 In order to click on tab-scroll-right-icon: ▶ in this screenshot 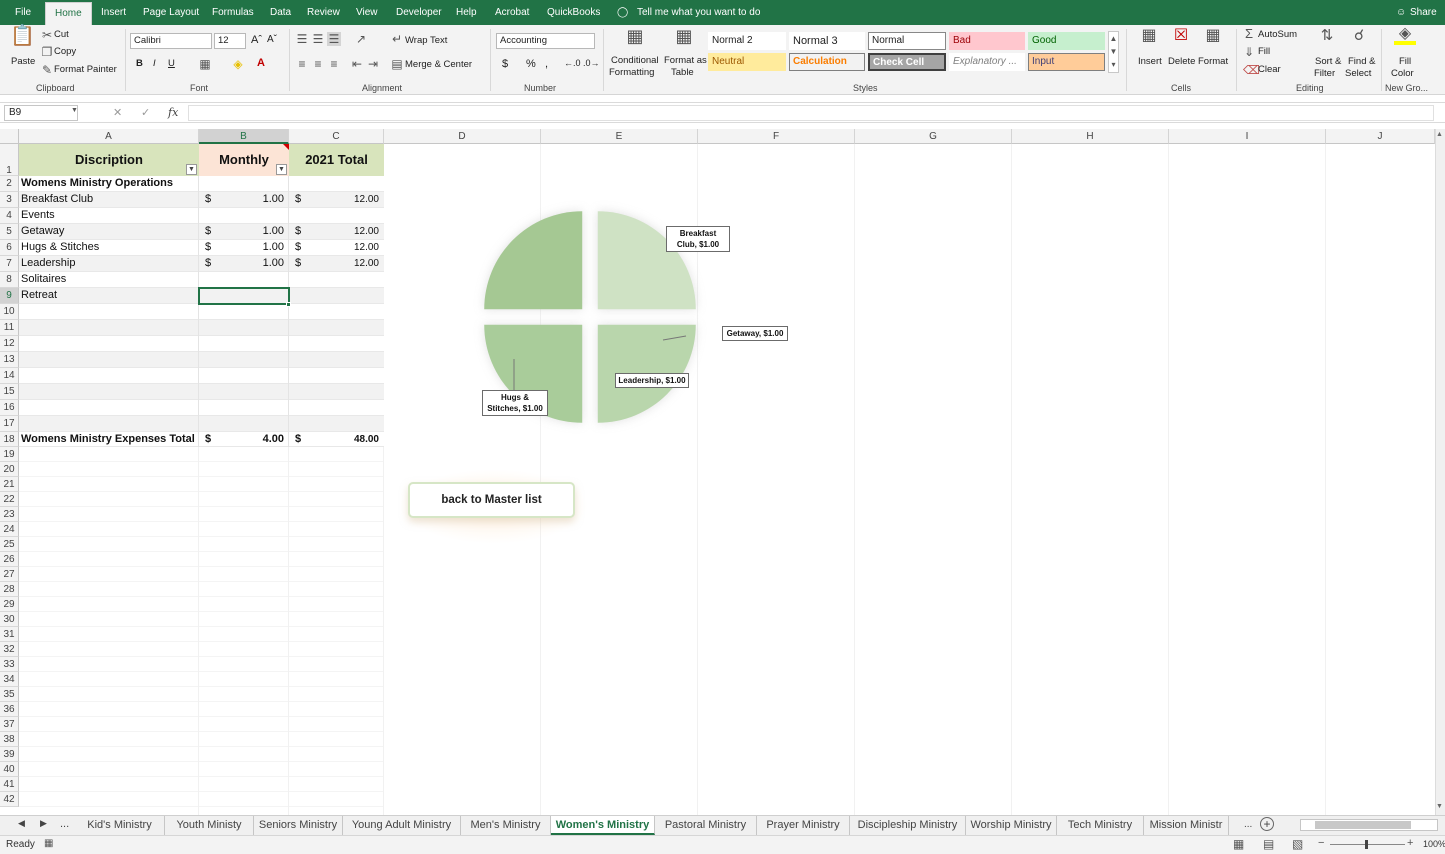, I will do `click(43, 823)`.